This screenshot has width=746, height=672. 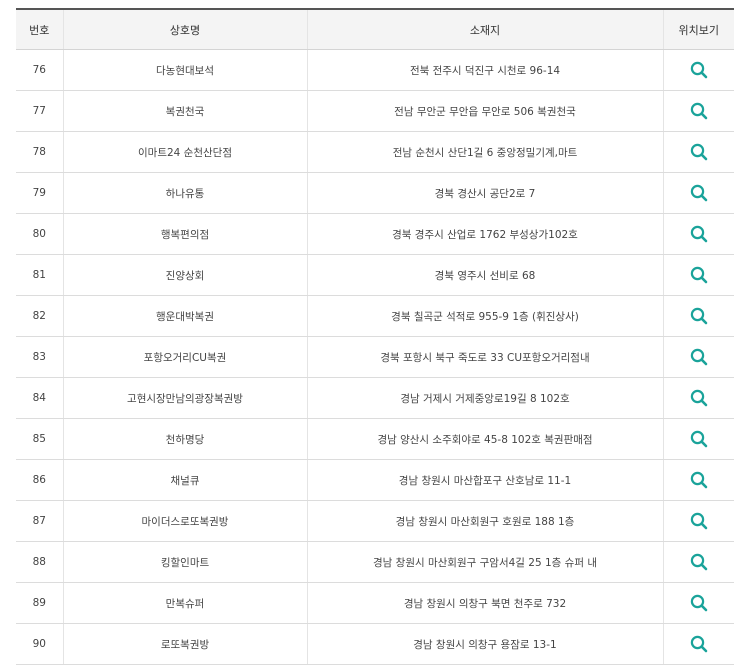 I want to click on cell-store-name: 행운대박복권, so click(x=185, y=316).